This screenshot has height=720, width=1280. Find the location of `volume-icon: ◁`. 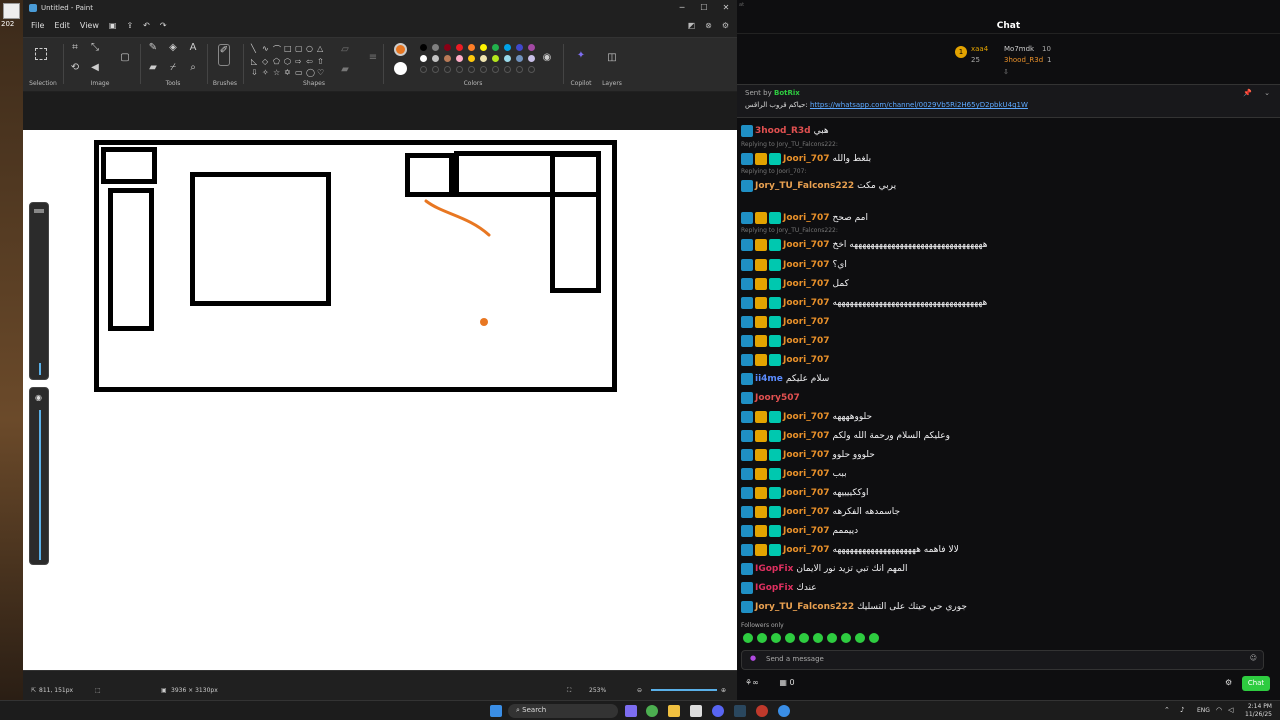

volume-icon: ◁ is located at coordinates (1230, 710).